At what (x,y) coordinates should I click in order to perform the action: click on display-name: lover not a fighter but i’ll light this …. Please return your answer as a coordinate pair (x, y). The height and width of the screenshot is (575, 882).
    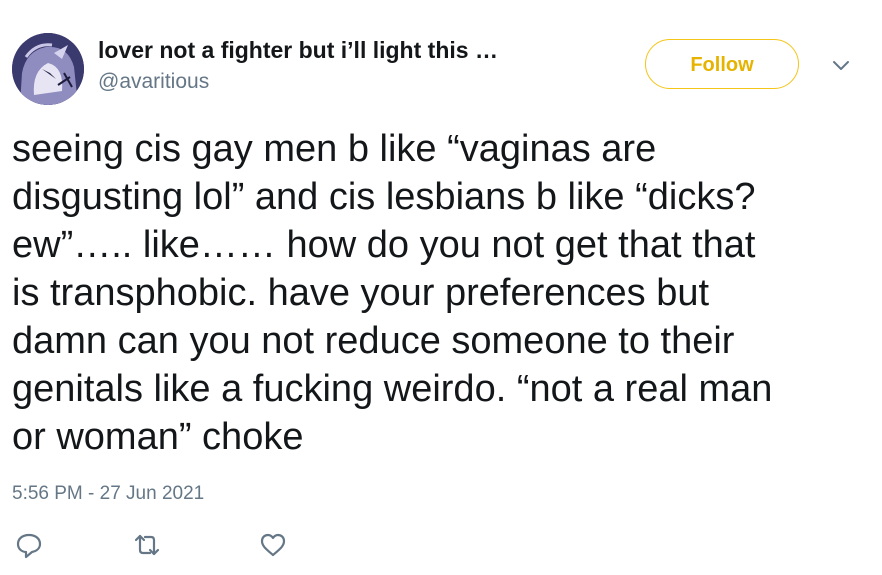
    Looking at the image, I should click on (298, 50).